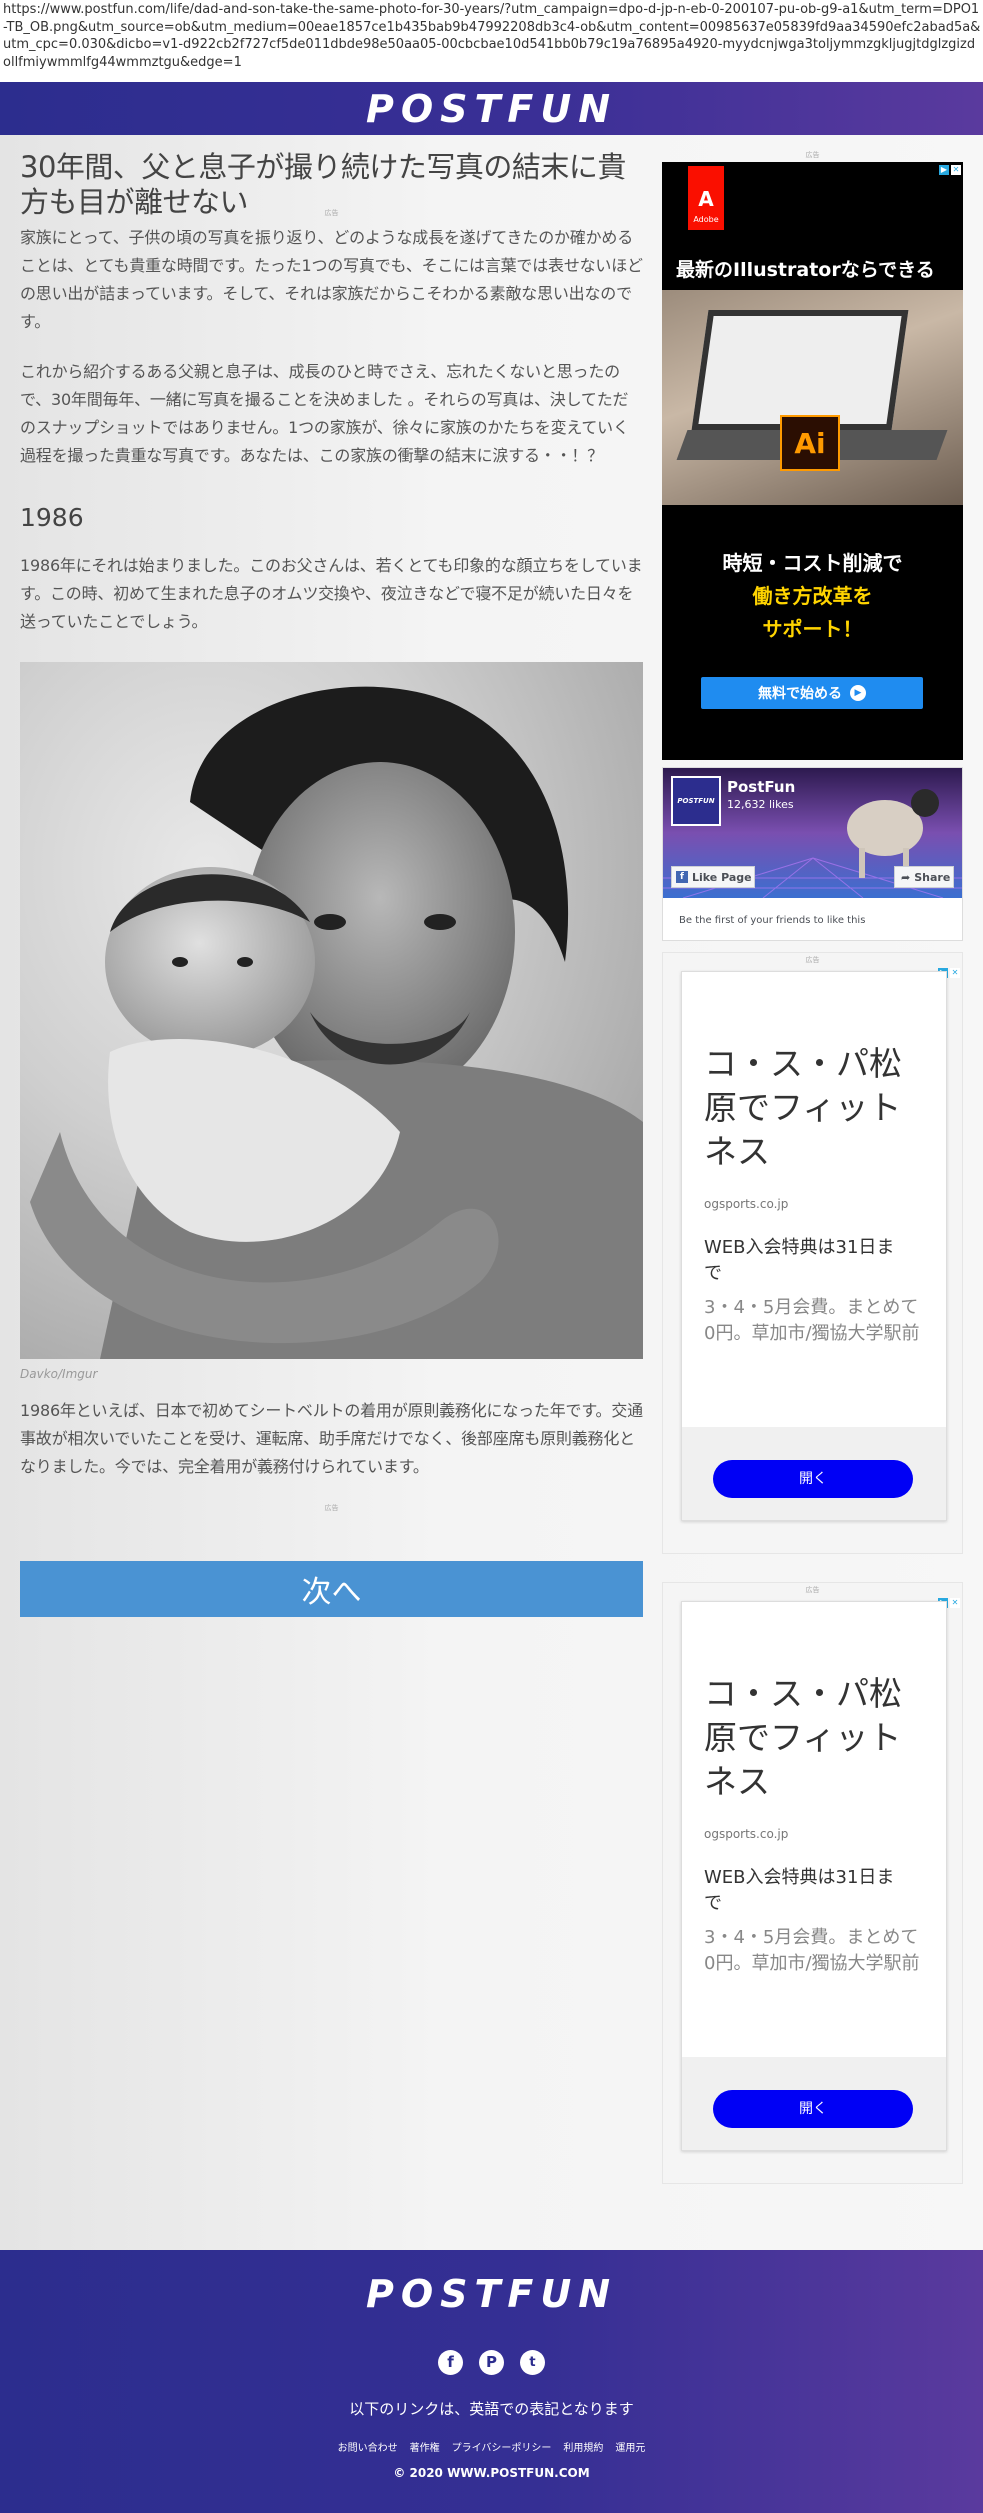 The height and width of the screenshot is (2513, 983). I want to click on fb-page-avatar: POSTFUN, so click(696, 801).